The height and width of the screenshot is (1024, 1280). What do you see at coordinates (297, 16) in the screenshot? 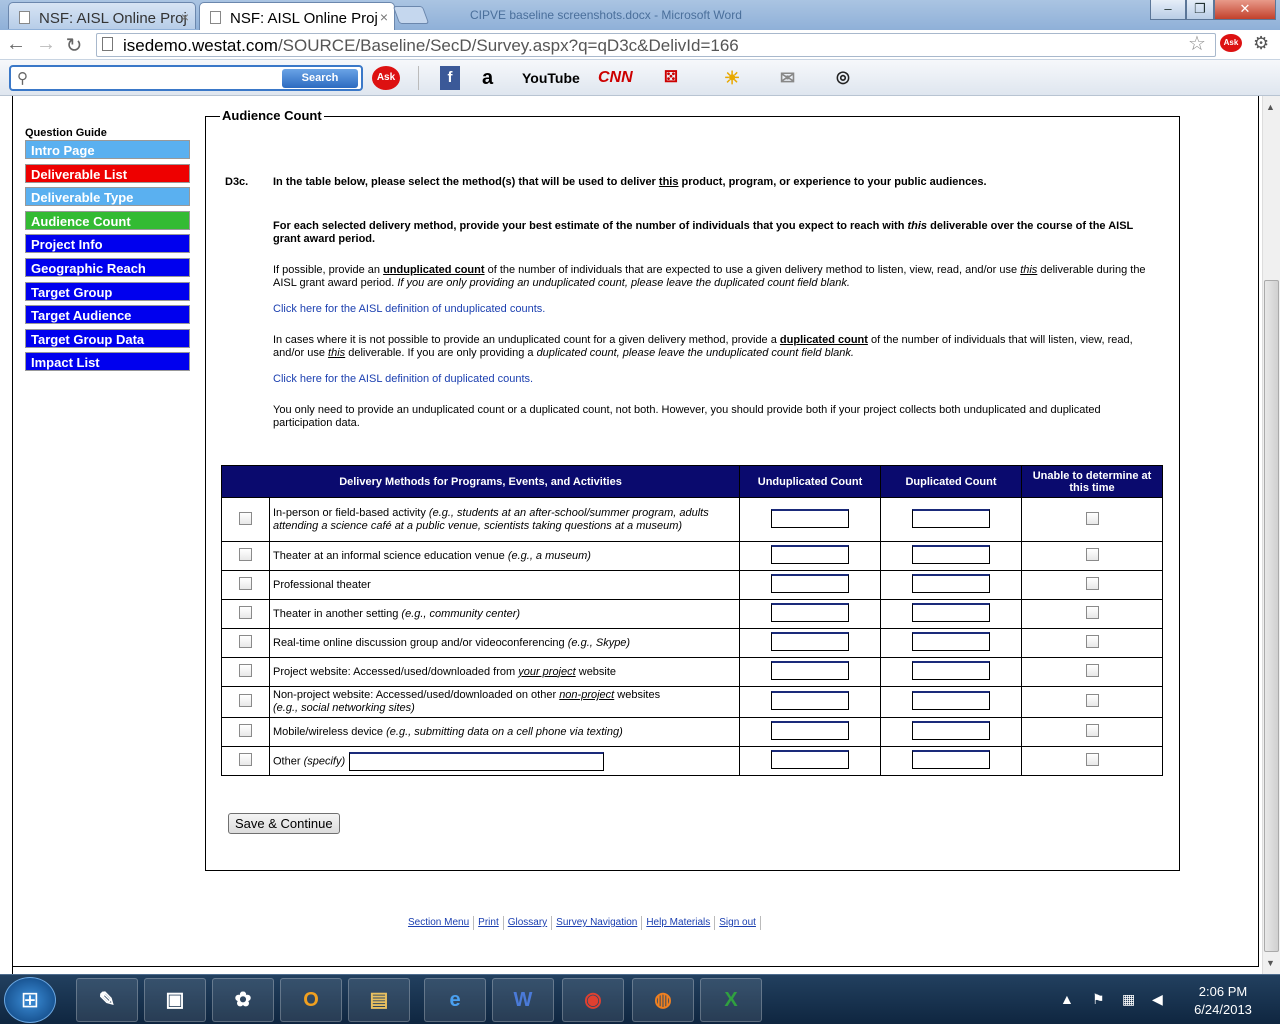
I see `browser-tab-2: NSF: AISL Online Proj ×` at bounding box center [297, 16].